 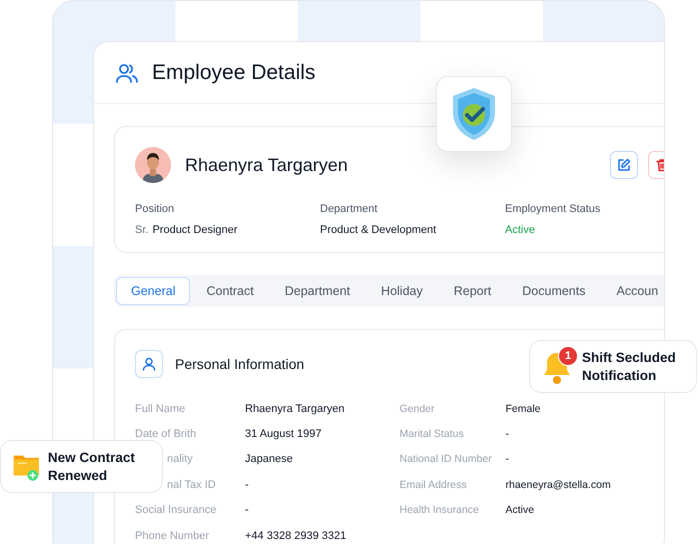 What do you see at coordinates (553, 291) in the screenshot?
I see `tab: Documents` at bounding box center [553, 291].